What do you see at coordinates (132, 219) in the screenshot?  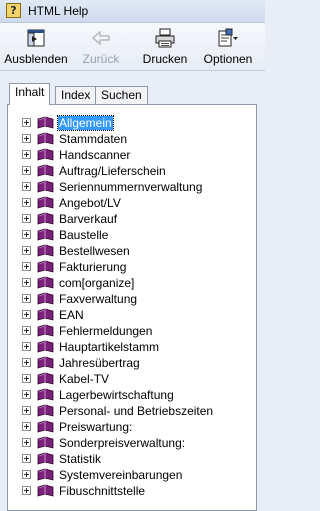 I see `tree-item: Barverkauf` at bounding box center [132, 219].